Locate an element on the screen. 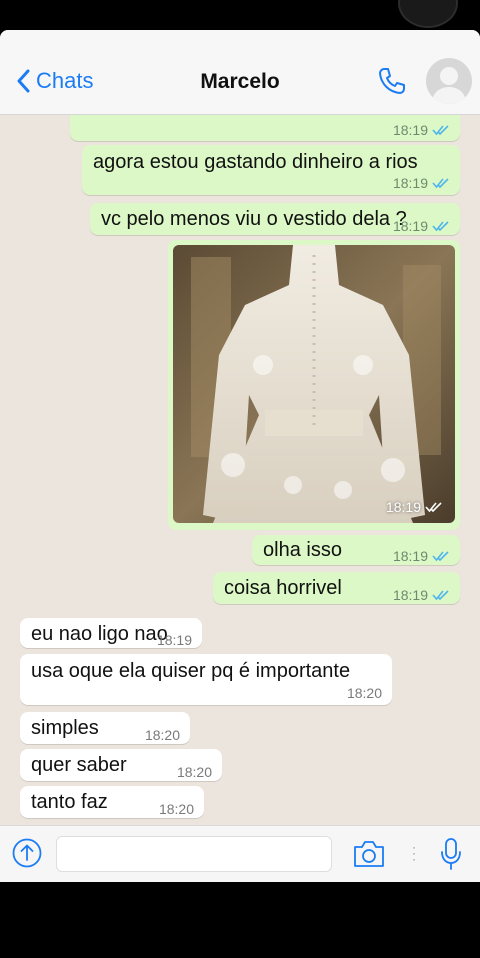 The width and height of the screenshot is (480, 958). message-bubble: tanto faz 18:20 is located at coordinates (112, 802).